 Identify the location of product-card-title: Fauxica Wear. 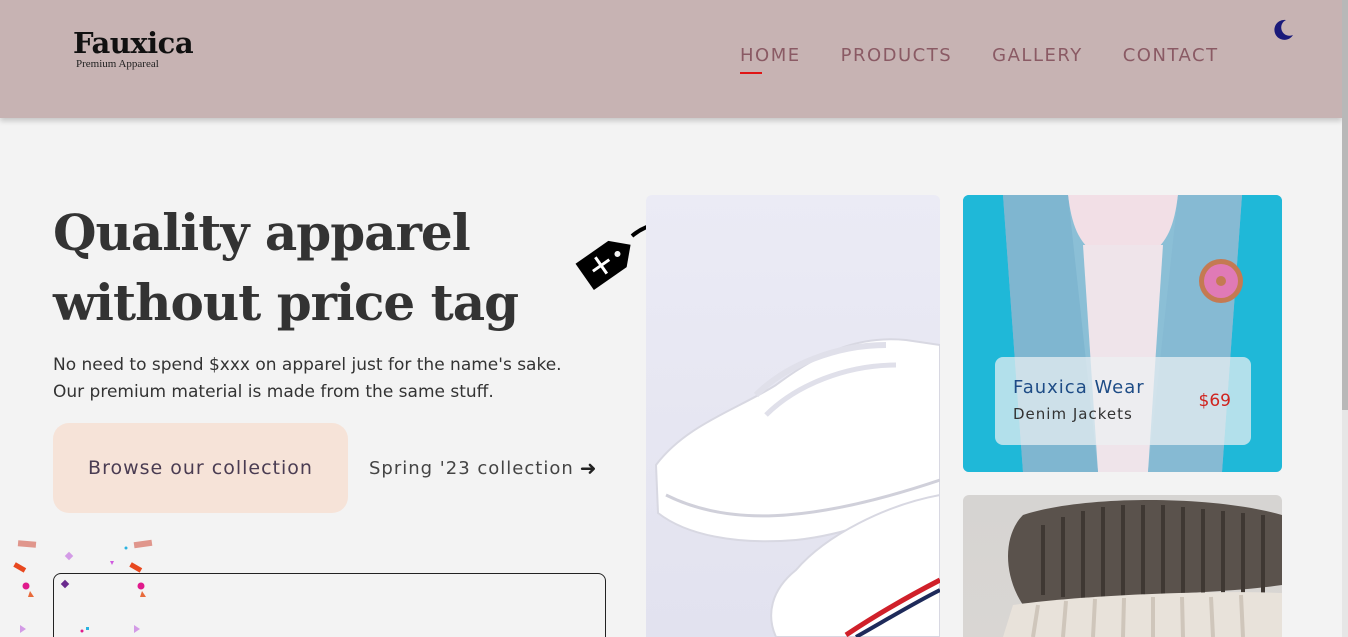
(1079, 387).